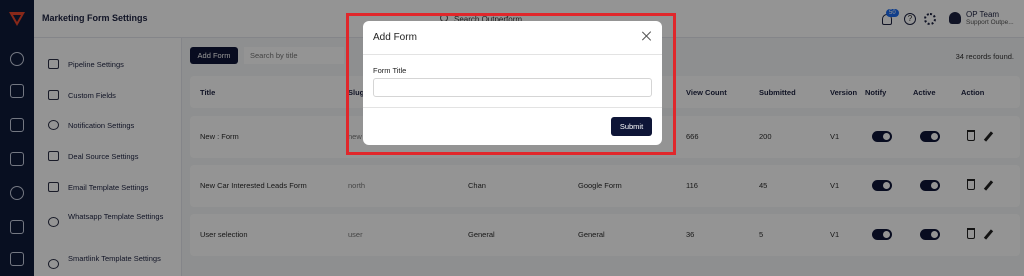  What do you see at coordinates (395, 37) in the screenshot?
I see `dialog-title: Add Form` at bounding box center [395, 37].